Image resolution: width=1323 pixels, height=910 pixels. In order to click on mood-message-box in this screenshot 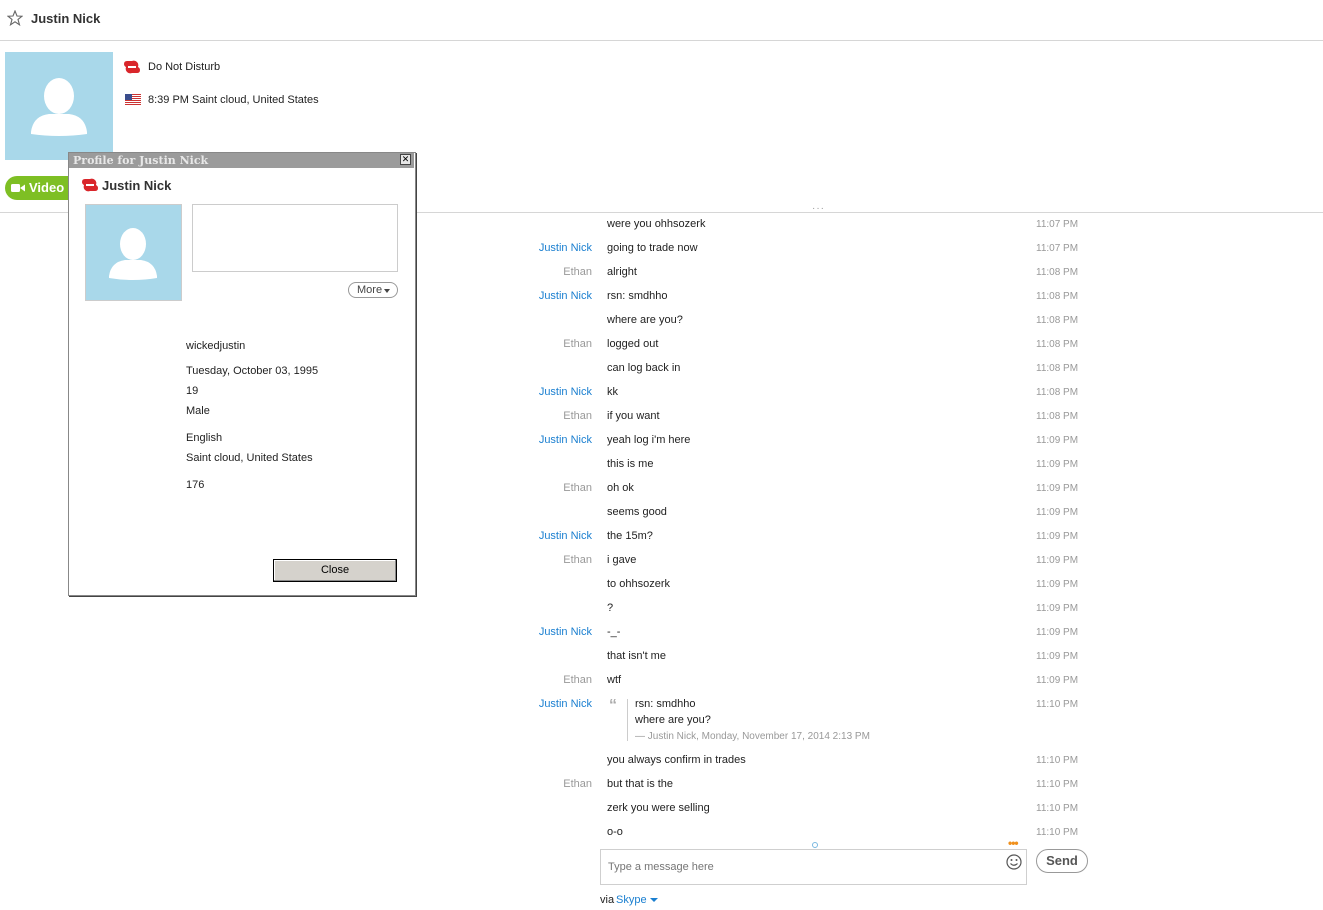, I will do `click(295, 238)`.